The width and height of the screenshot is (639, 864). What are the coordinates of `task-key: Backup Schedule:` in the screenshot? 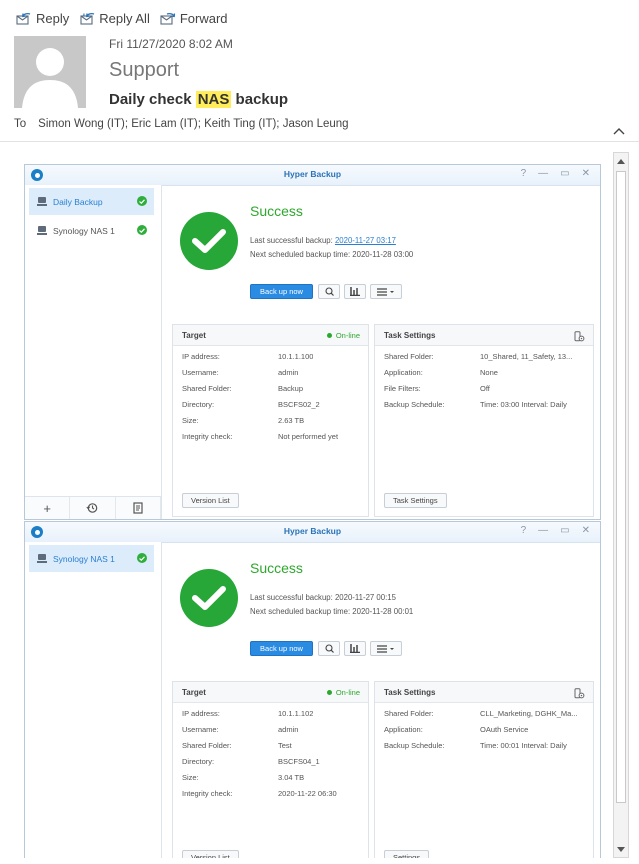 It's located at (414, 404).